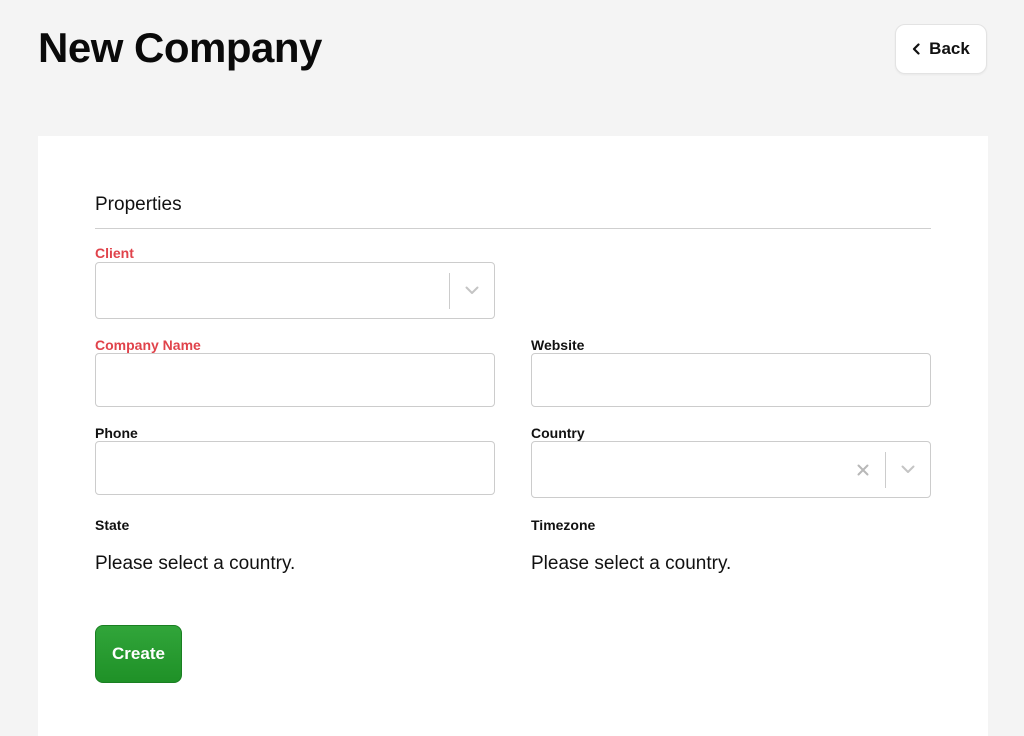  I want to click on company-name-field, so click(295, 380).